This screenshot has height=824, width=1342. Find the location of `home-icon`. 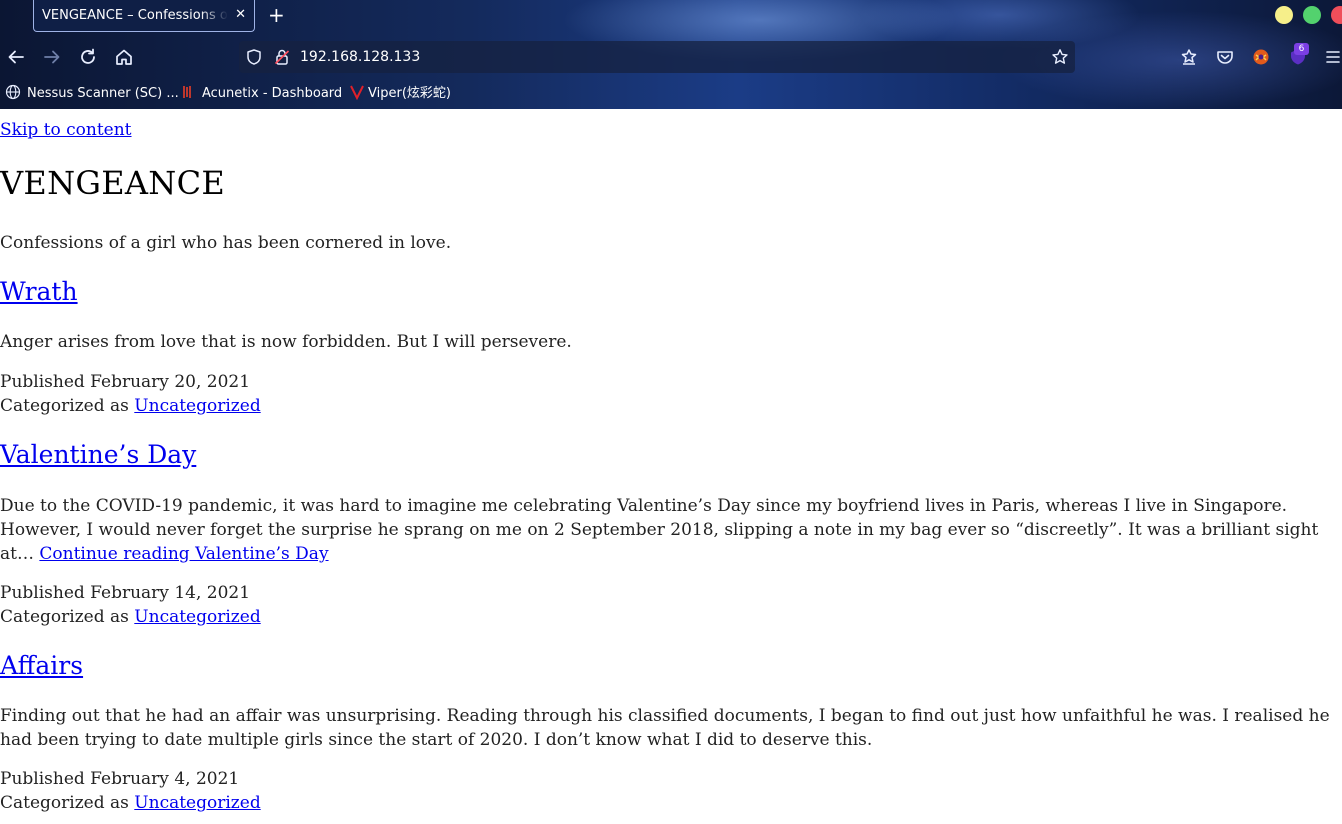

home-icon is located at coordinates (124, 57).